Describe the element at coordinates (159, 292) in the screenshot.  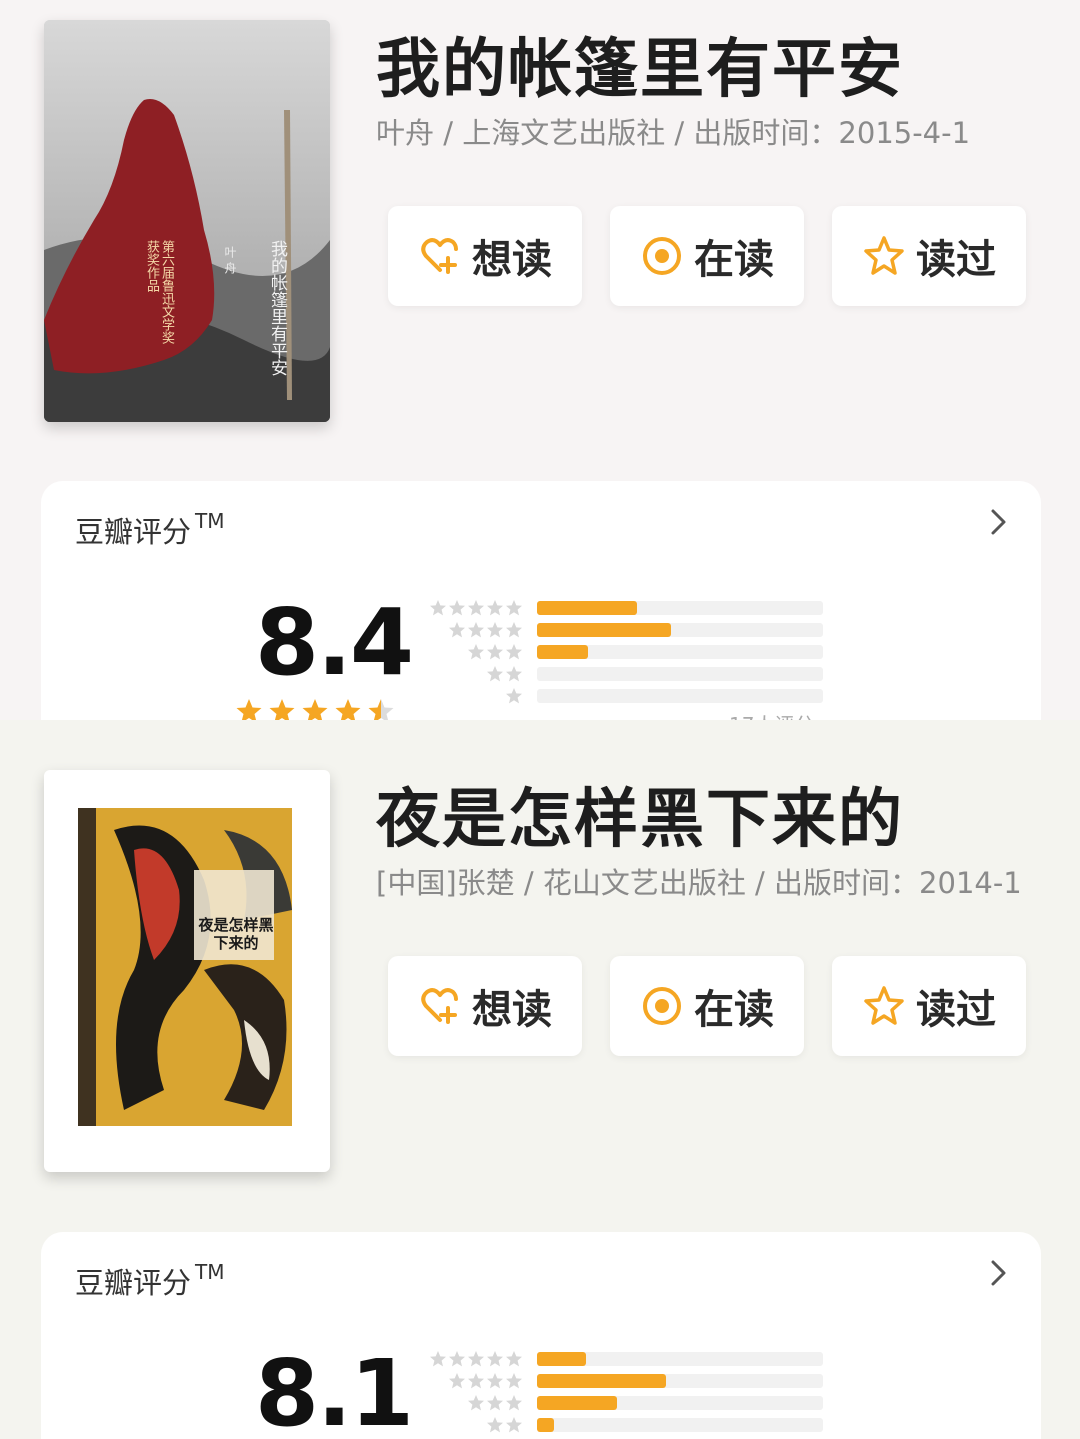
I see `cover-badge-text: 第六届鲁迅文学奖获奖作品` at that location.